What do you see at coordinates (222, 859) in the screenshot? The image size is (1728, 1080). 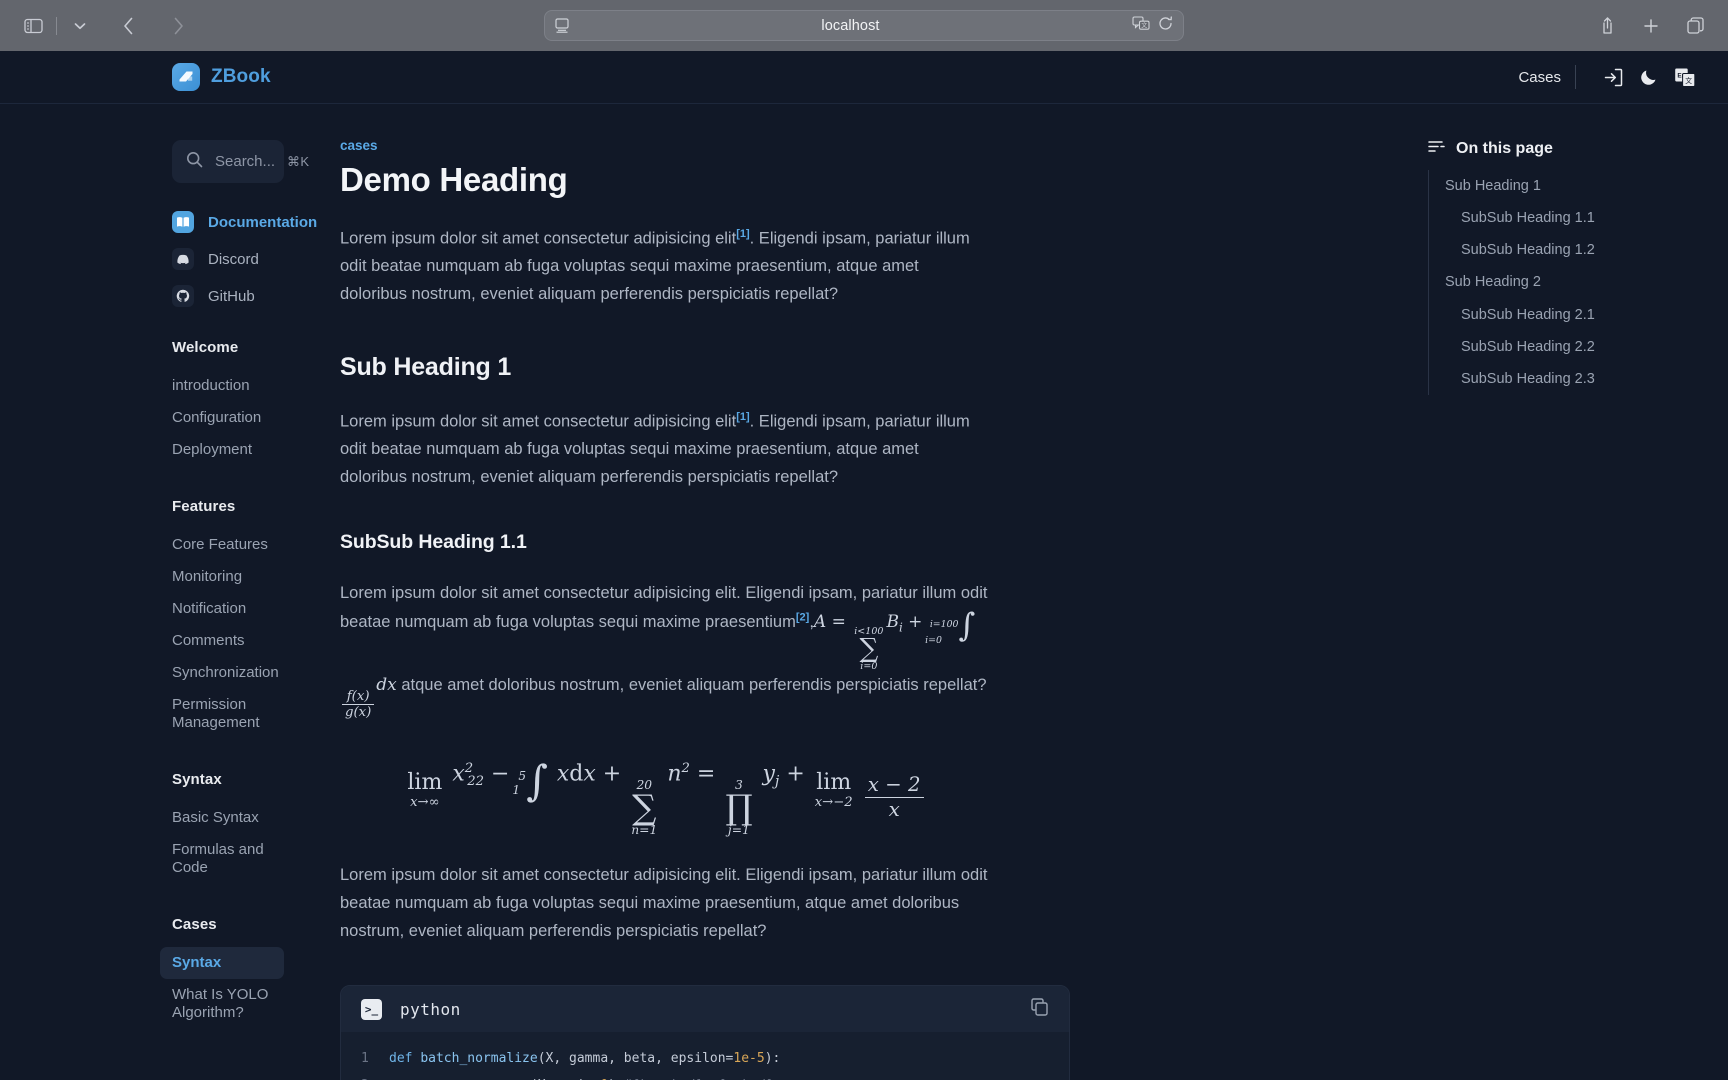 I see `sidebar-item-formulas-and-code: Formulas and Code` at bounding box center [222, 859].